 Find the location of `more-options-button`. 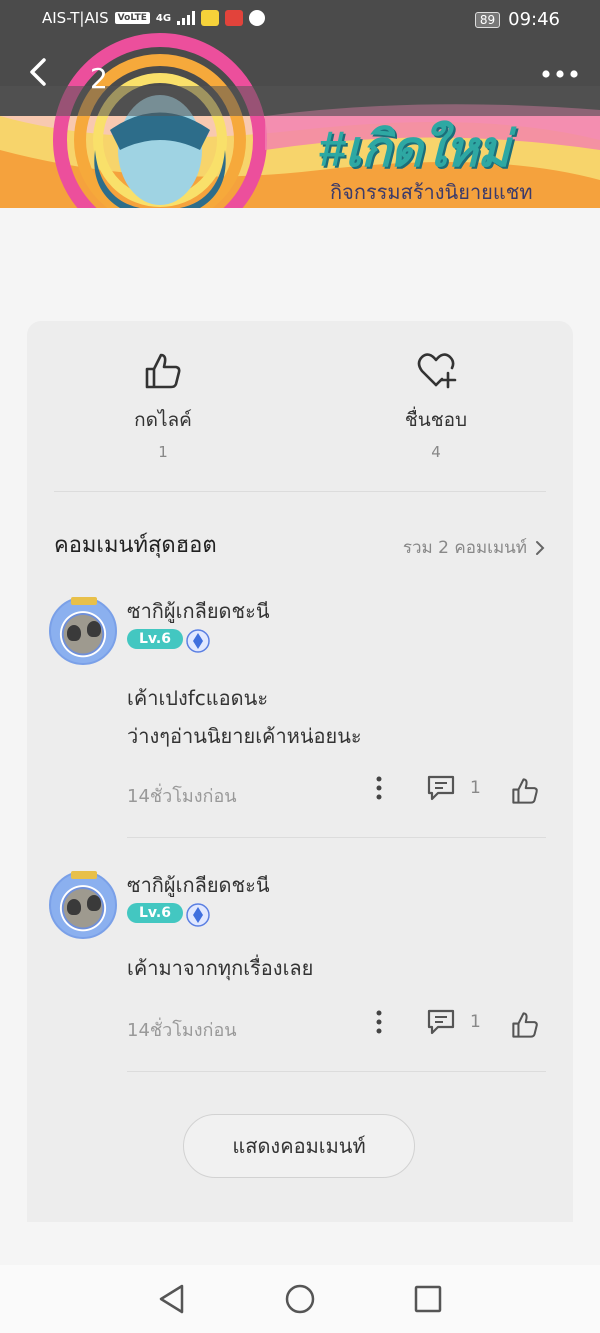

more-options-button is located at coordinates (560, 74).